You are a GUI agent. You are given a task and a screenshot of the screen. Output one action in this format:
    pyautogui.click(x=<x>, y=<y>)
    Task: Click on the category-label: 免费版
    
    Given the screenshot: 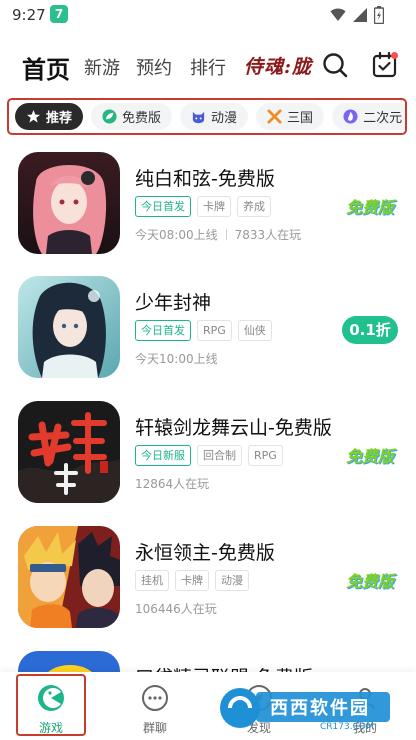 What is the action you would take?
    pyautogui.click(x=142, y=118)
    